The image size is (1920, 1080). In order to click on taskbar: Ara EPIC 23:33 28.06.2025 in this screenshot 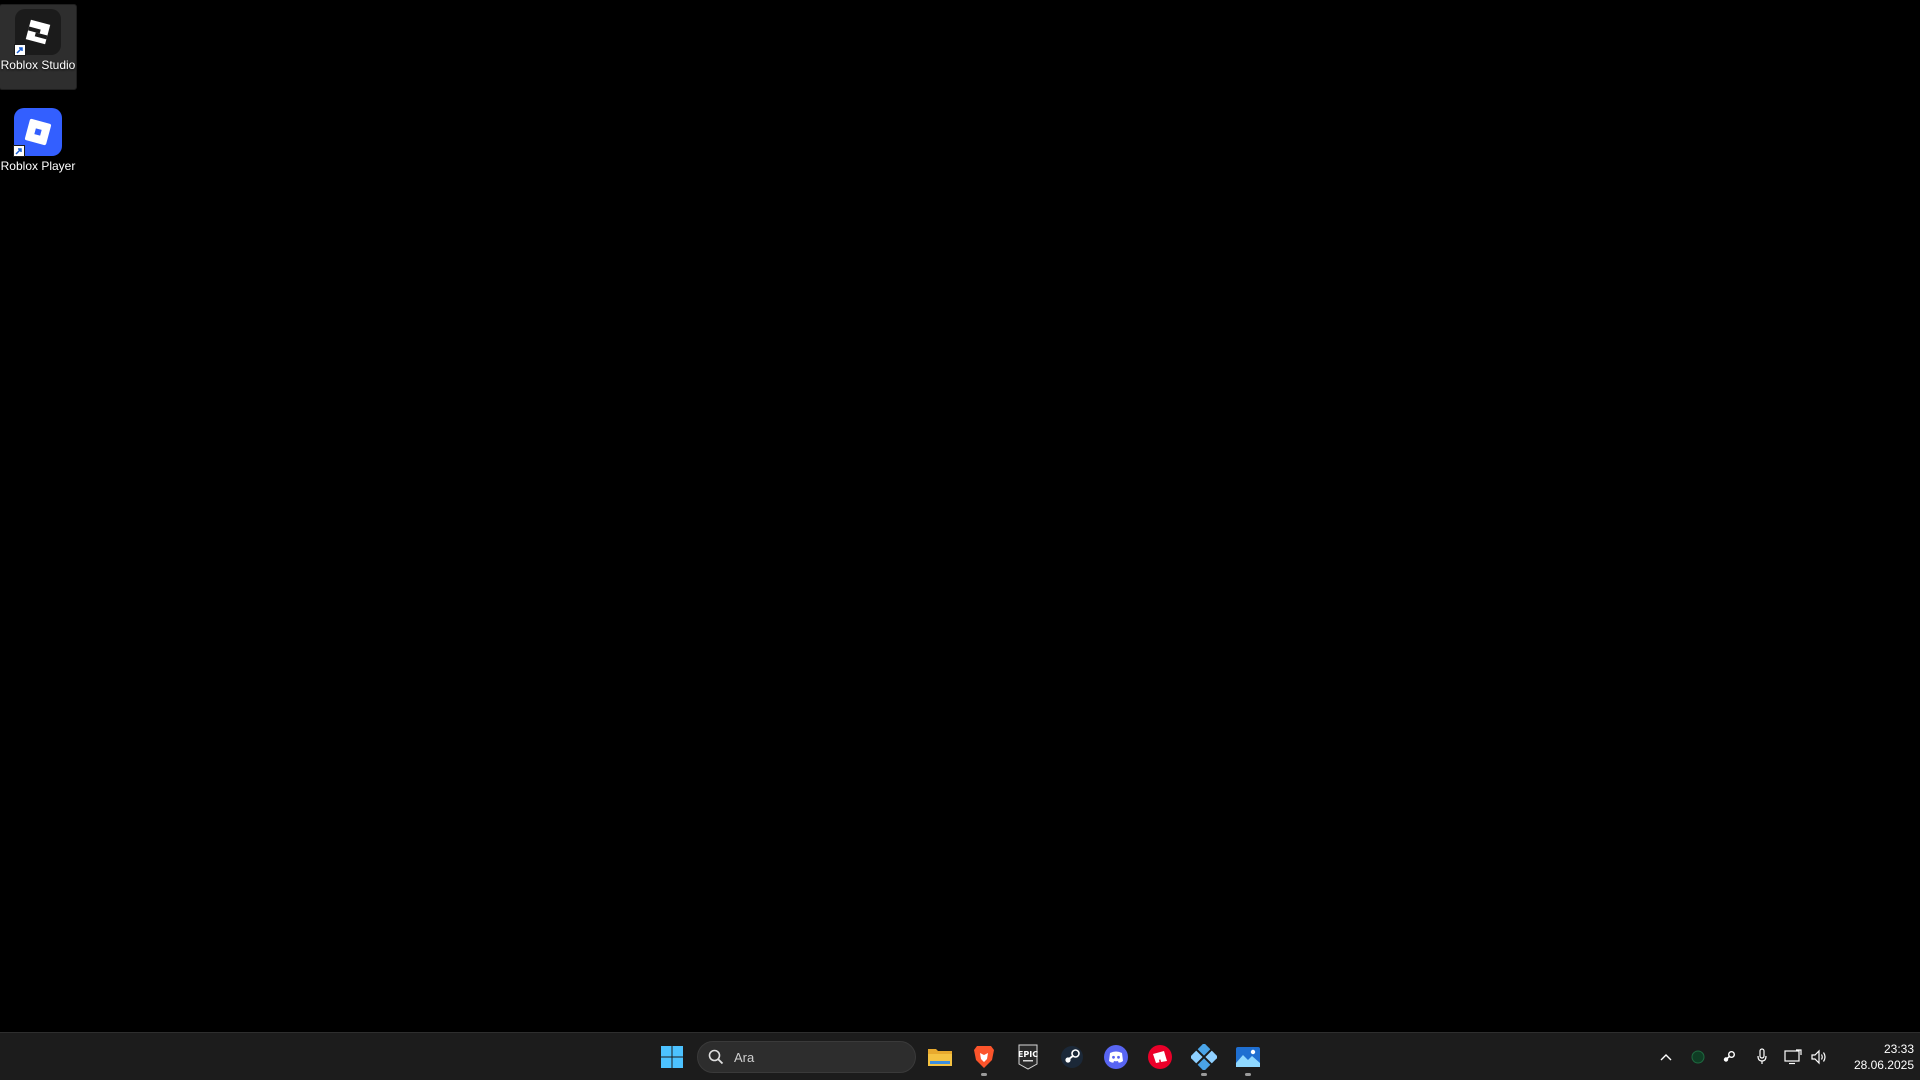, I will do `click(960, 1056)`.